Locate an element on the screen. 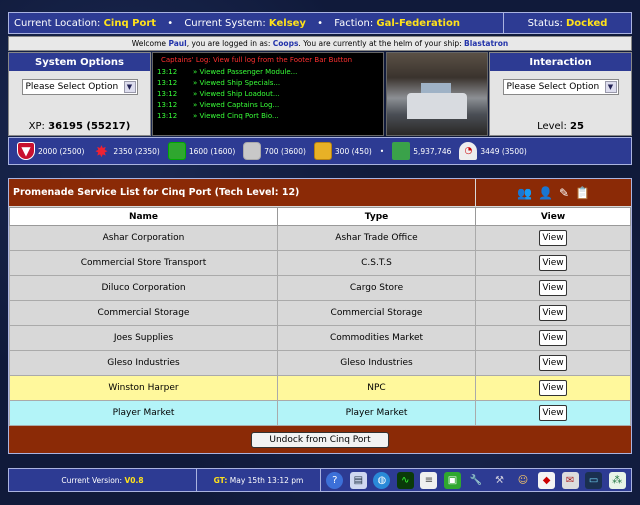  footer-toolbar: ? ▤ ◍ ∿ ≡ ▣ 🔧 ⚒ ☺ ◆ ✉ ▭ ⁂ is located at coordinates (476, 480).